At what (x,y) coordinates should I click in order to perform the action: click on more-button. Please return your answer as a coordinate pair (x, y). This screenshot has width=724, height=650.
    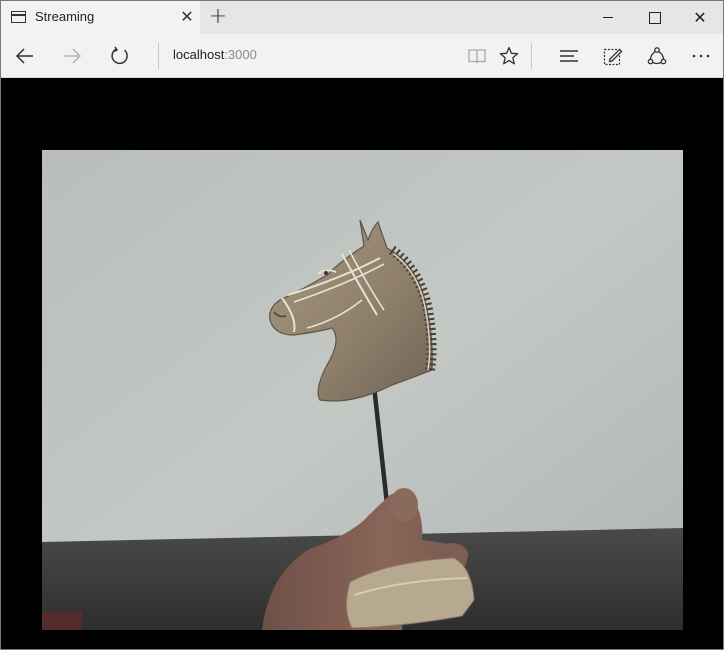
    Looking at the image, I should click on (701, 56).